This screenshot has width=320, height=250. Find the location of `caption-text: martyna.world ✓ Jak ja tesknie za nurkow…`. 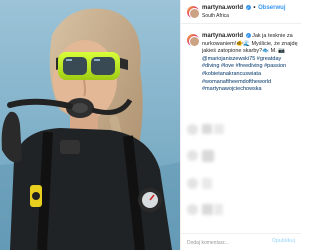

caption-text: martyna.world ✓ Jak ja tesknie za nurkow… is located at coordinates (250, 63).